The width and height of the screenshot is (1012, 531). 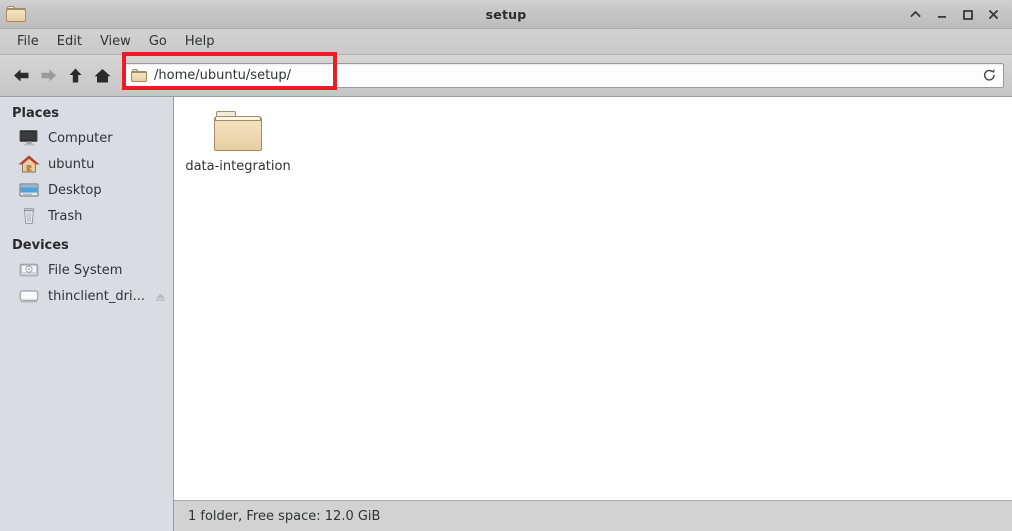 I want to click on sidebar-label-desktop: Desktop, so click(x=75, y=190).